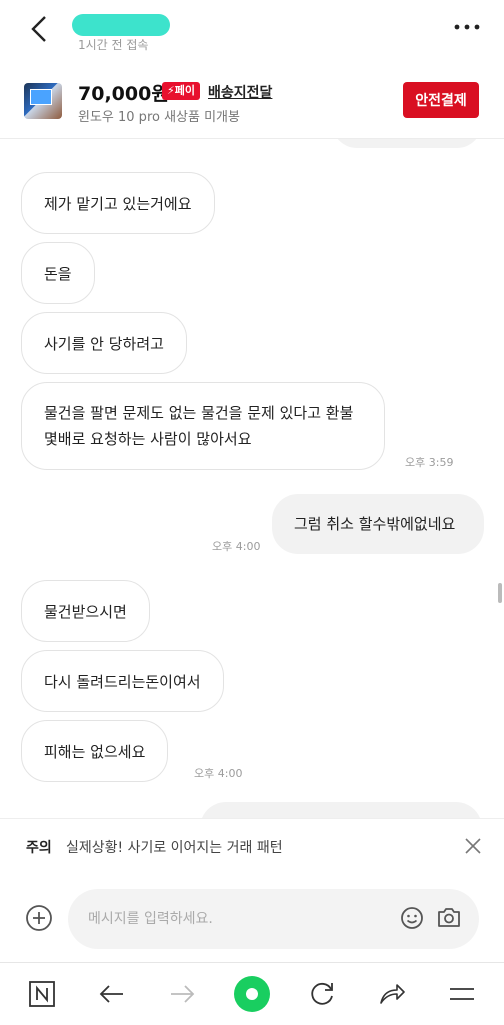 This screenshot has height=1025, width=504. What do you see at coordinates (182, 994) in the screenshot?
I see `forward-arrow-icon` at bounding box center [182, 994].